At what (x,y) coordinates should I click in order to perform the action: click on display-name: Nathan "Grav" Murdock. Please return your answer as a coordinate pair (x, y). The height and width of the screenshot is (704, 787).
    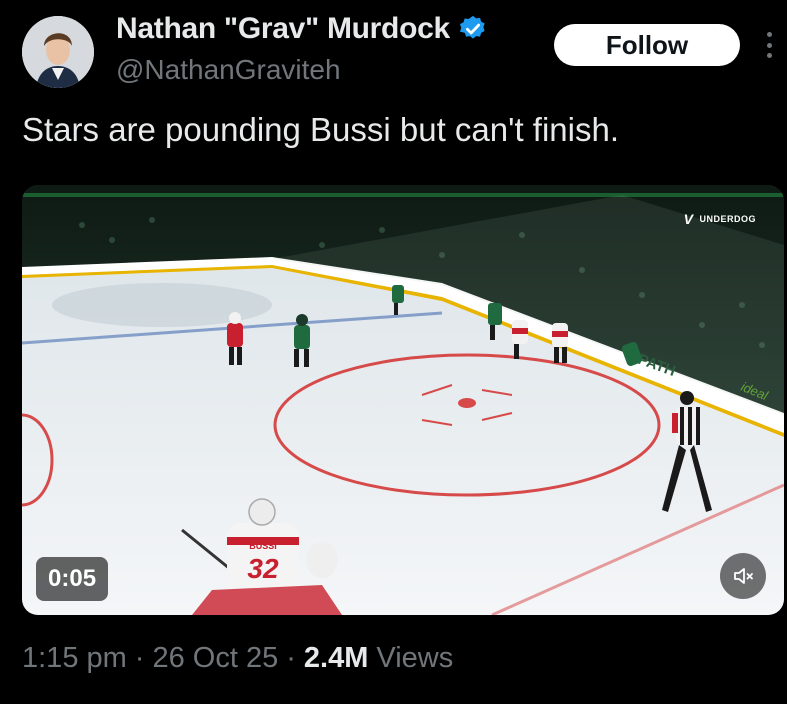
    Looking at the image, I should click on (283, 29).